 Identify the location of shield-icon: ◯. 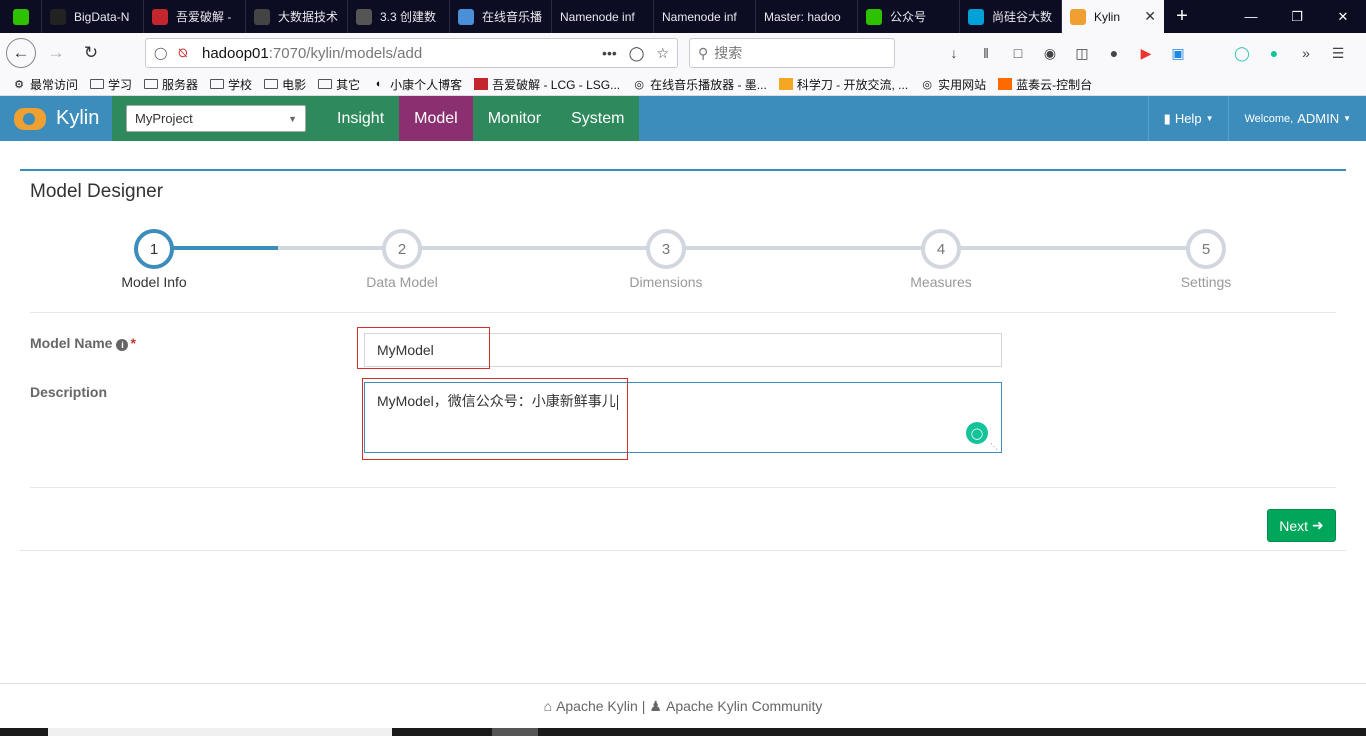
(163, 53).